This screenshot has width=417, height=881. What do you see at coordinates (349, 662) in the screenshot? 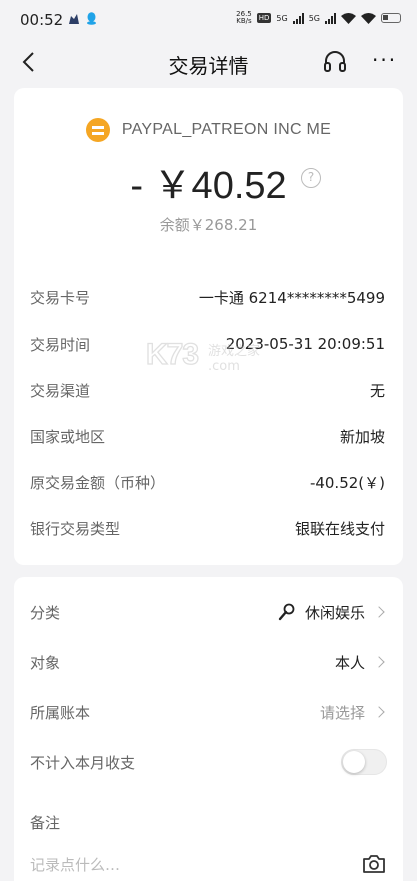
I see `target-value: 本人` at bounding box center [349, 662].